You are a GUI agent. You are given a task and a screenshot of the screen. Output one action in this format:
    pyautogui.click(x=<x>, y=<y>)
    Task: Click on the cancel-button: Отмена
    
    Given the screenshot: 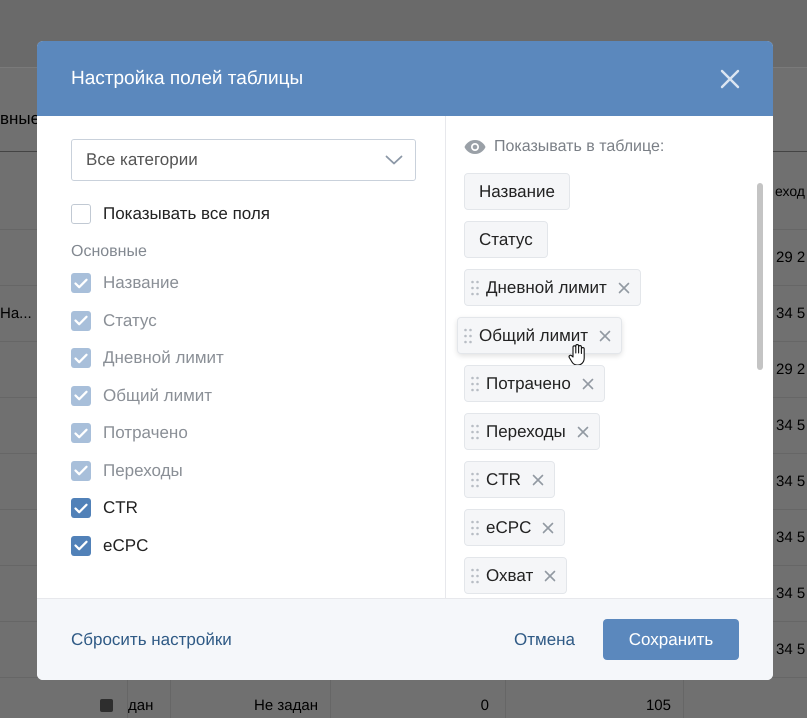 What is the action you would take?
    pyautogui.click(x=544, y=640)
    